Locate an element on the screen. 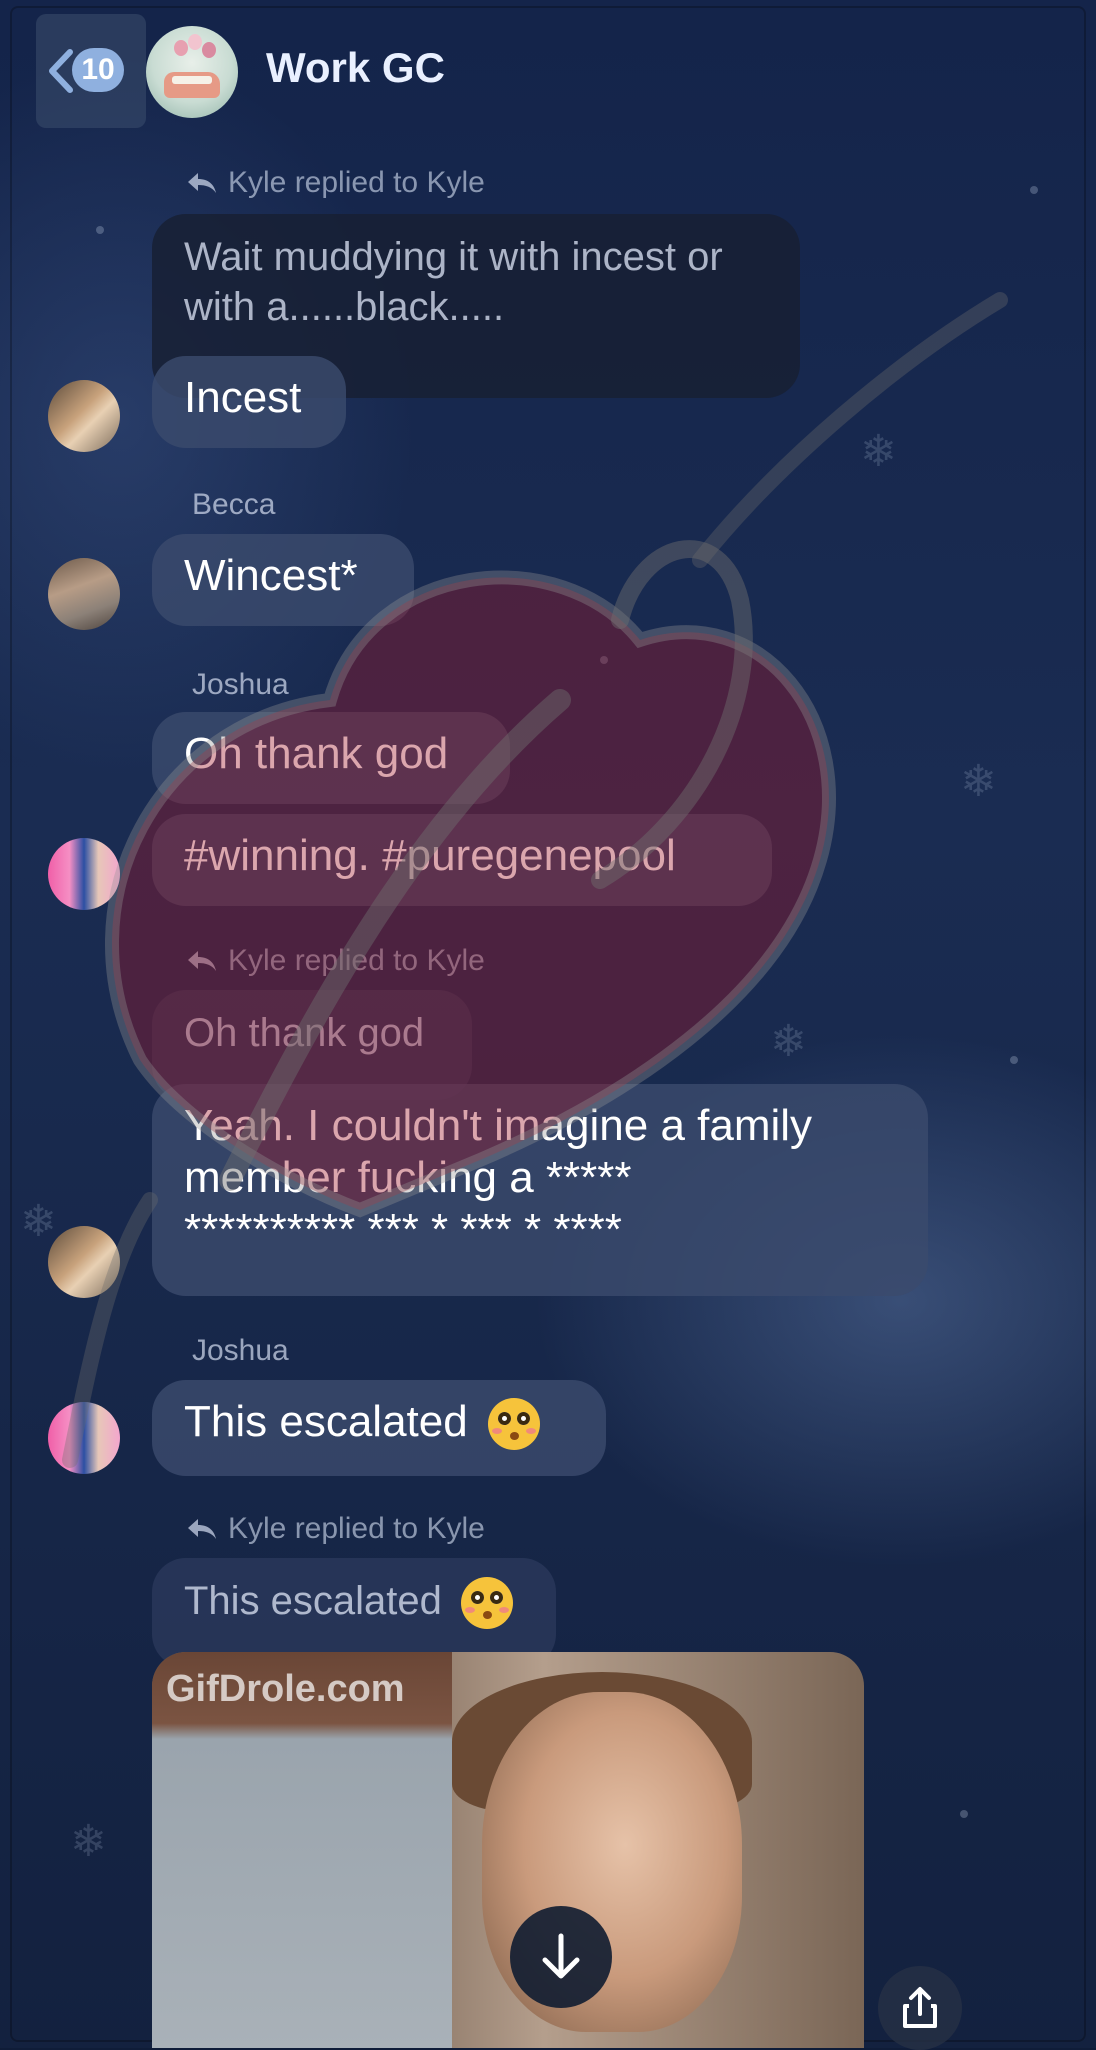 The image size is (1096, 2050). unread-badge: 10 is located at coordinates (98, 70).